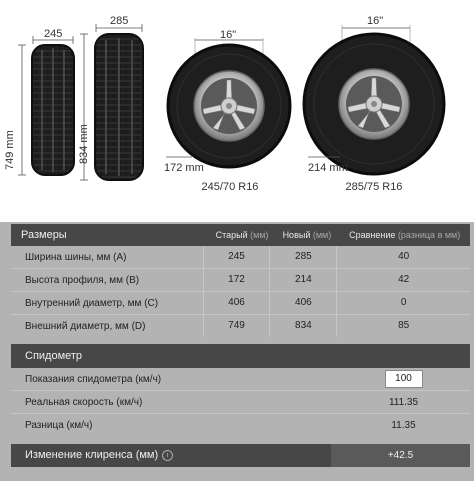 This screenshot has width=474, height=481. Describe the element at coordinates (84, 144) in the screenshot. I see `new-diameter-label: 834 mm` at that location.